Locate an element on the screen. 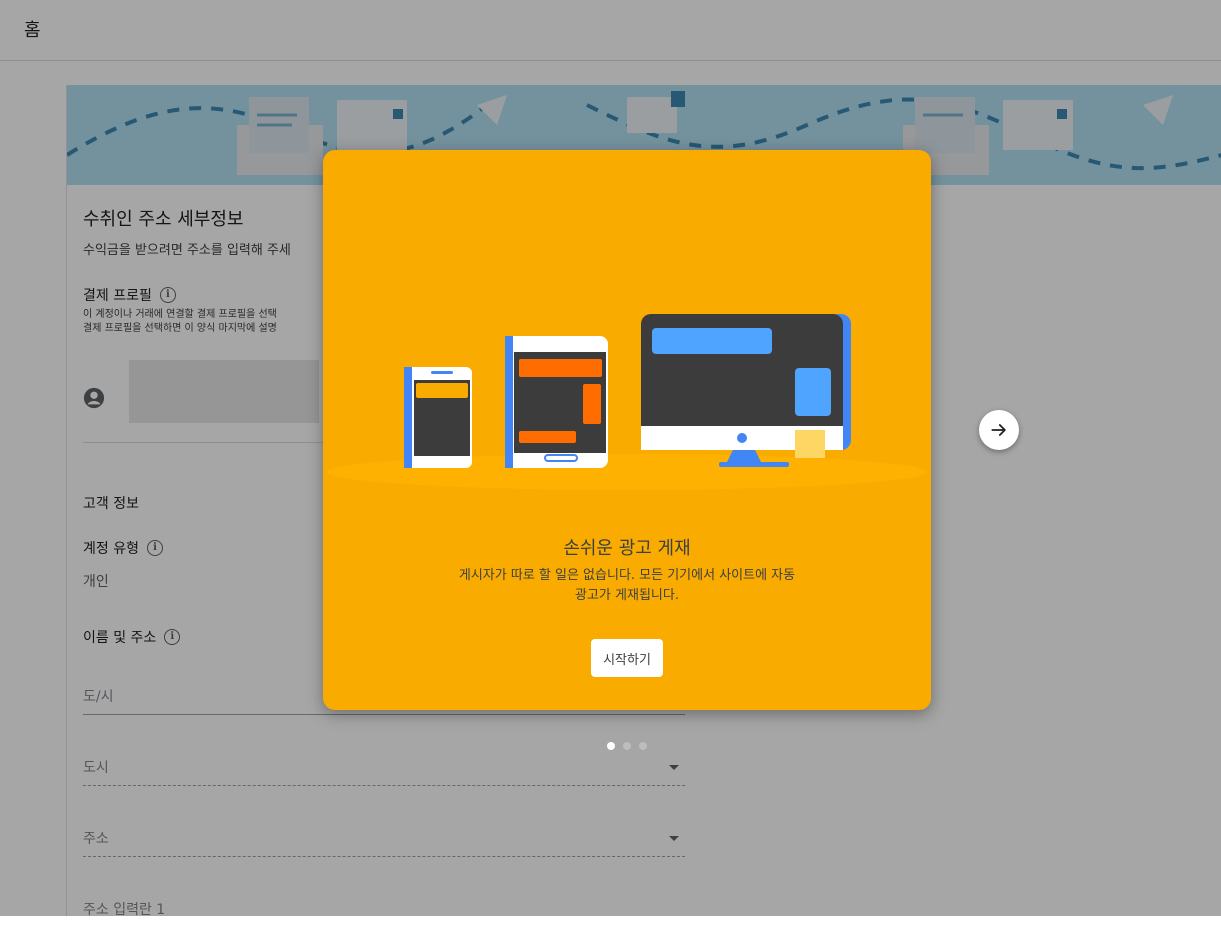 This screenshot has width=1221, height=927. next-slide-button is located at coordinates (999, 430).